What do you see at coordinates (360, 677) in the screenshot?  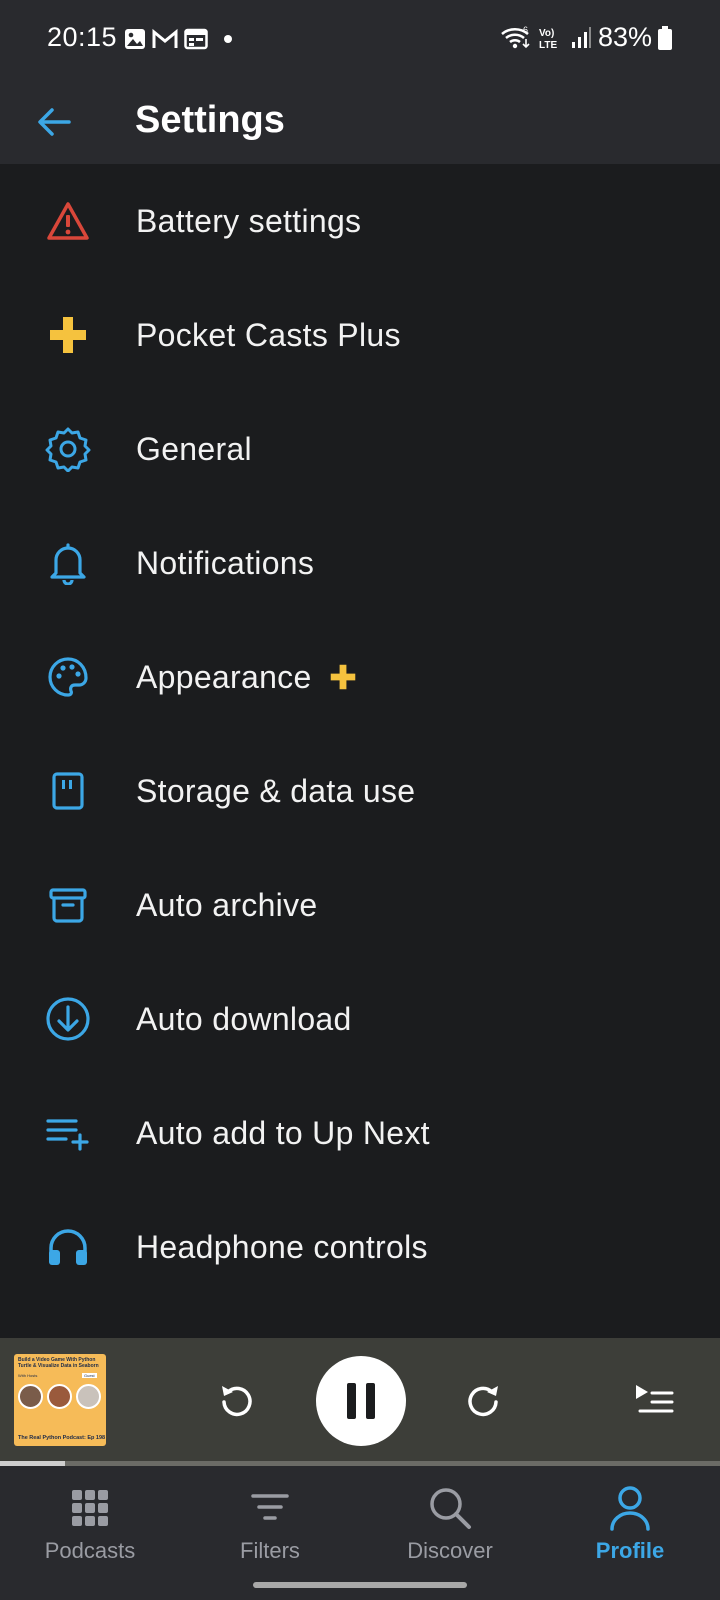 I see `settings-item-appearance: Appearance` at bounding box center [360, 677].